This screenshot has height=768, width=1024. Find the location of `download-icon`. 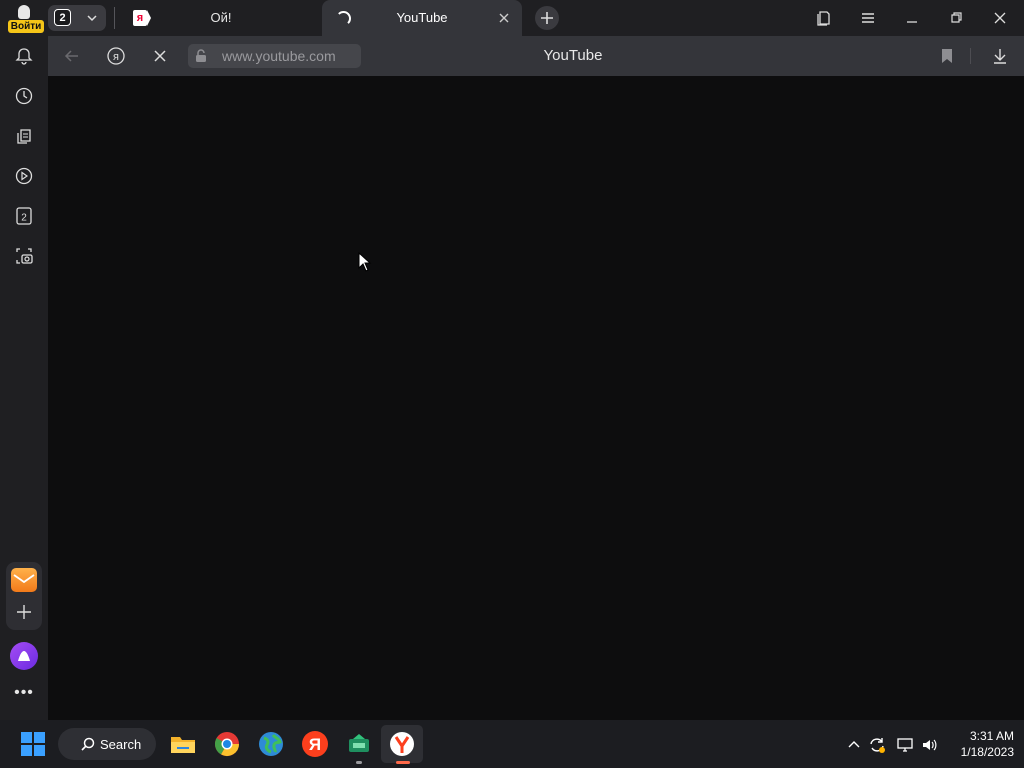

download-icon is located at coordinates (1000, 56).